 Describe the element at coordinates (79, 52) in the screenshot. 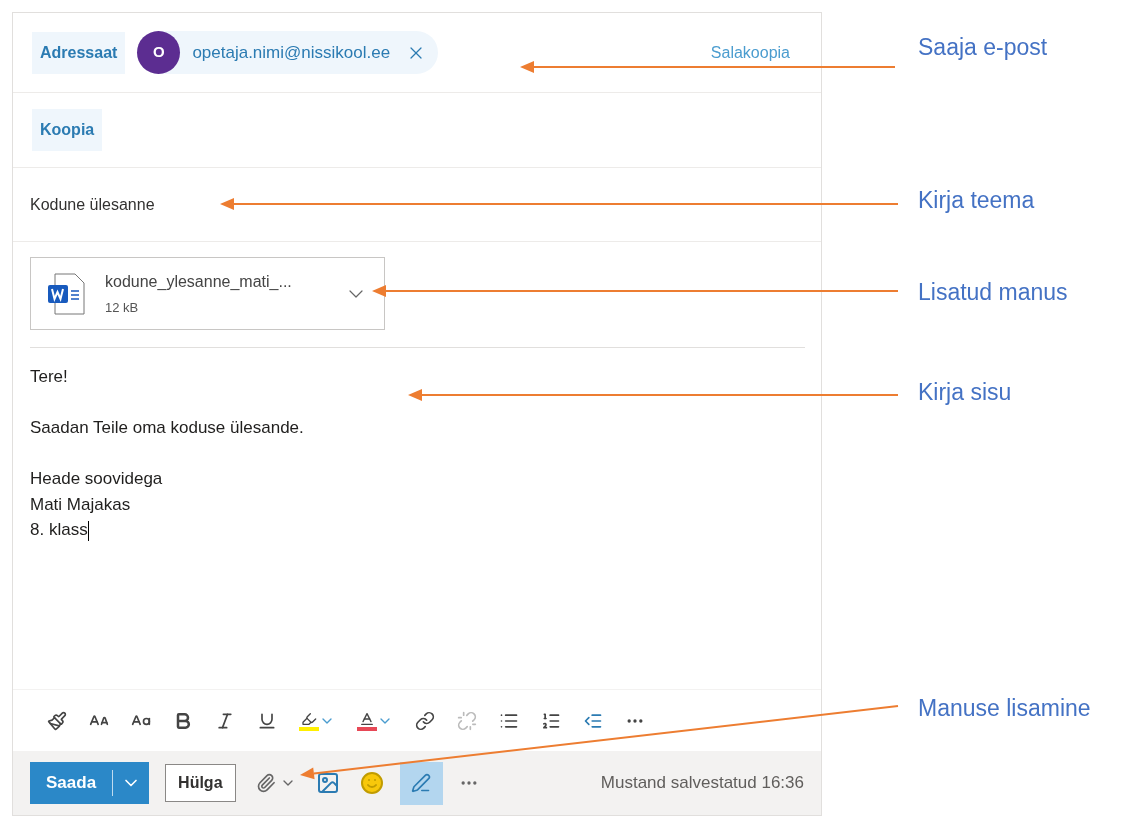

I see `to-button: Adressaat` at that location.